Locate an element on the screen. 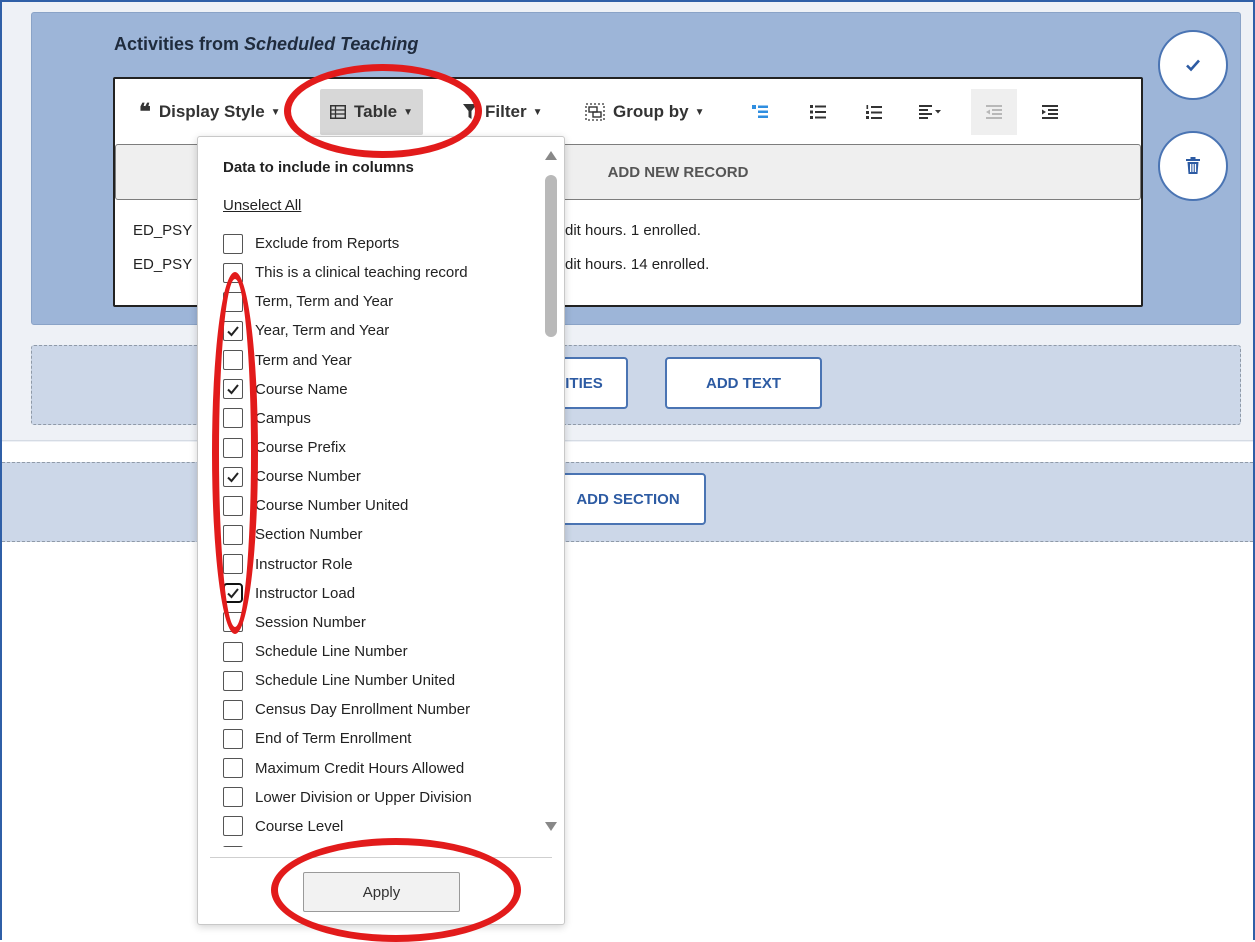 Image resolution: width=1255 pixels, height=942 pixels. column-option: Exclude from Reports is located at coordinates (383, 243).